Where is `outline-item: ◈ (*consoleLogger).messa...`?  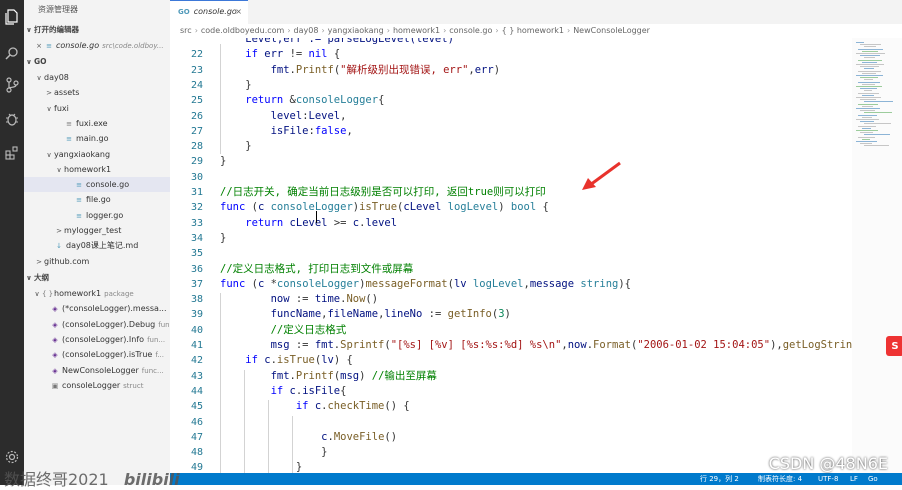
outline-item: ◈ (*consoleLogger).messa... is located at coordinates (97, 308).